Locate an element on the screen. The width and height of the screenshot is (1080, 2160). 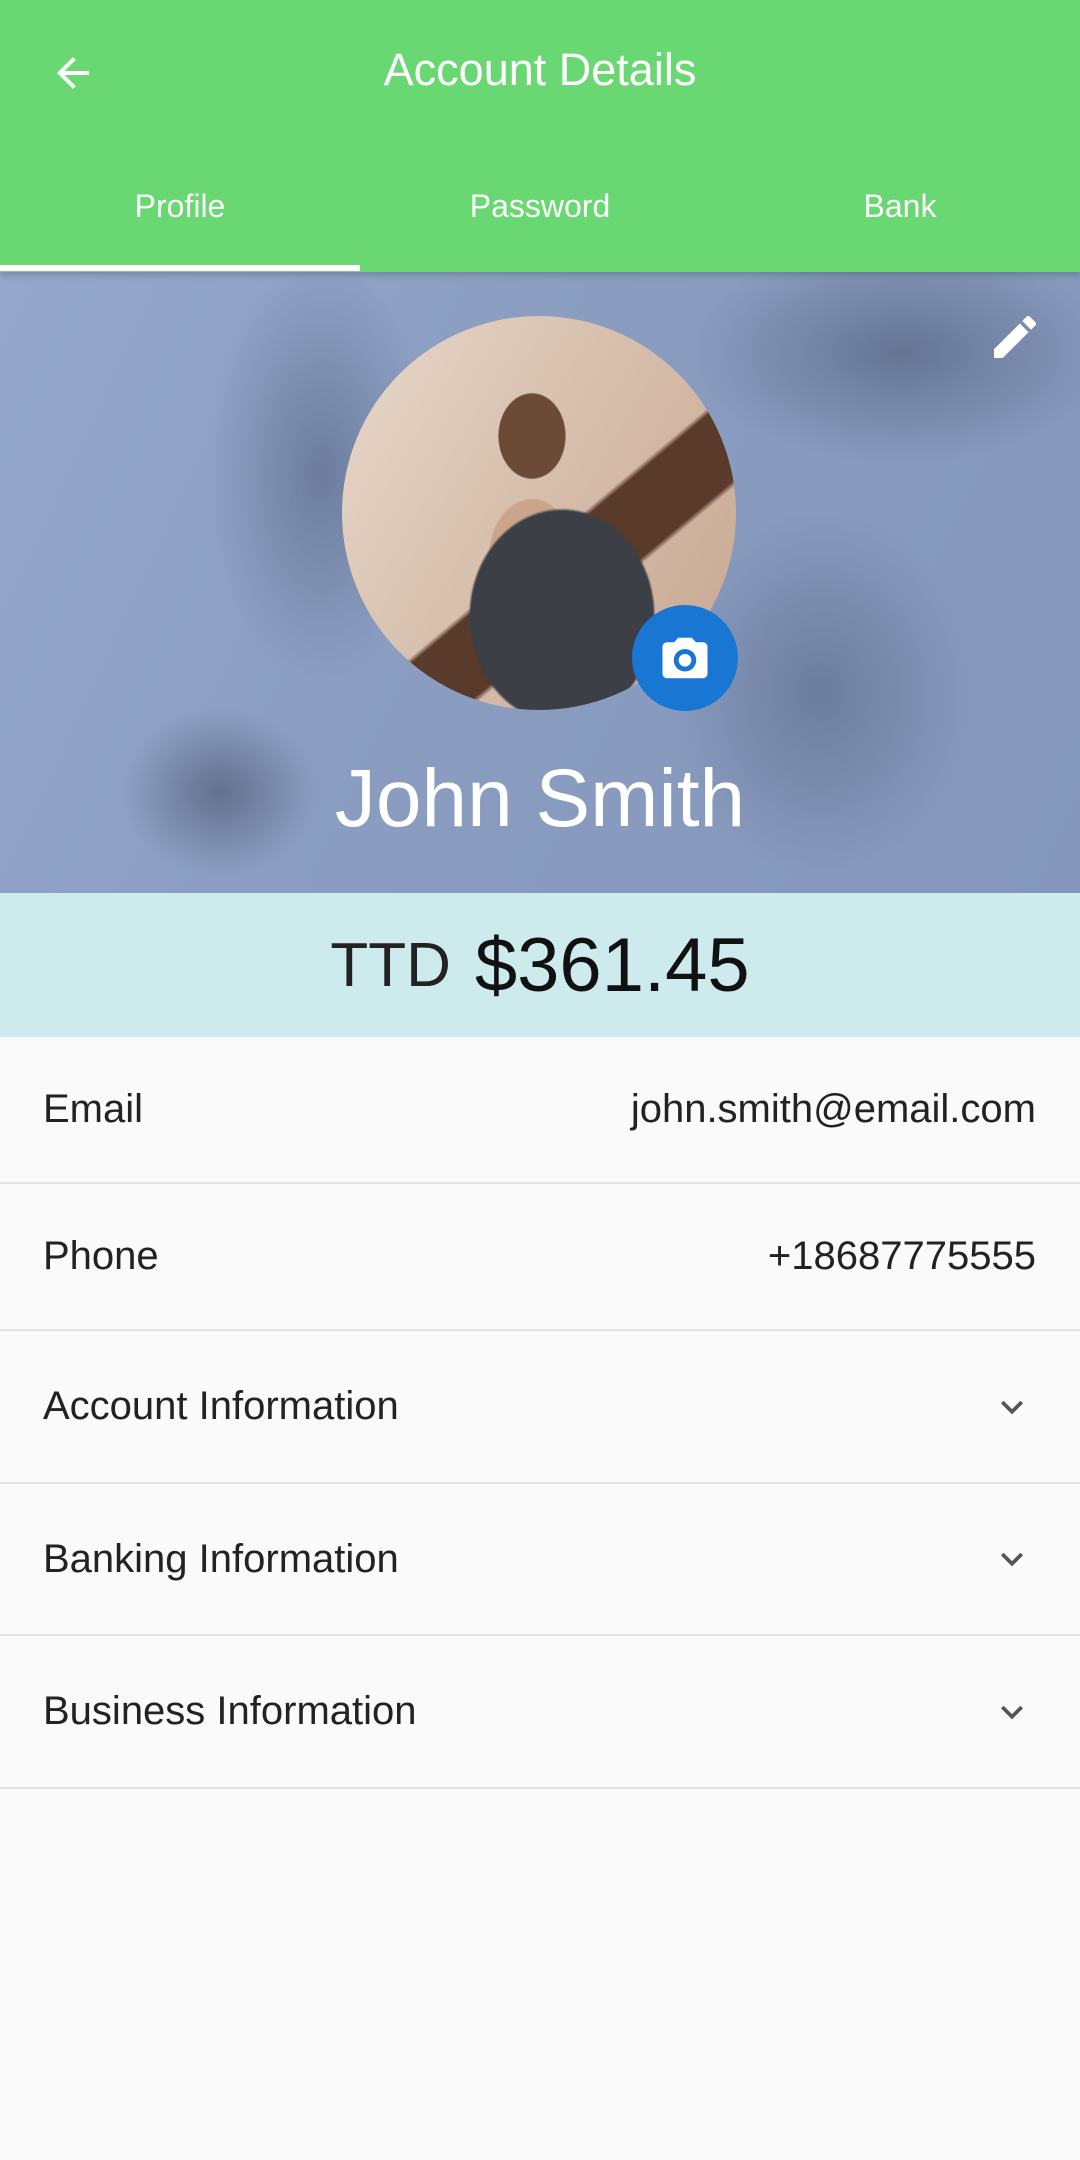
change-photo-button is located at coordinates (685, 658).